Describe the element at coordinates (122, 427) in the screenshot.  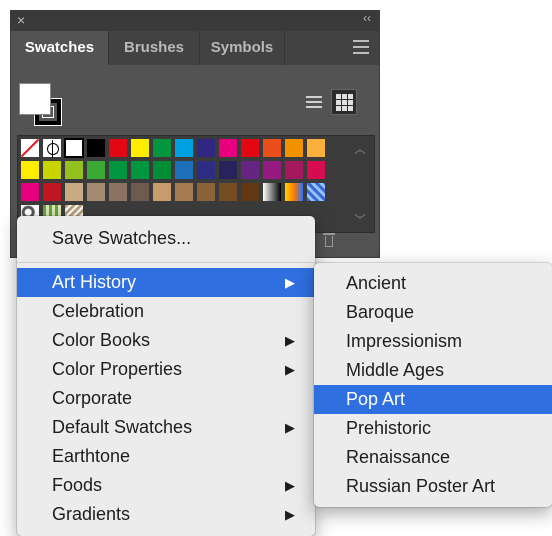
I see `menu-item-label: Default Swatches` at that location.